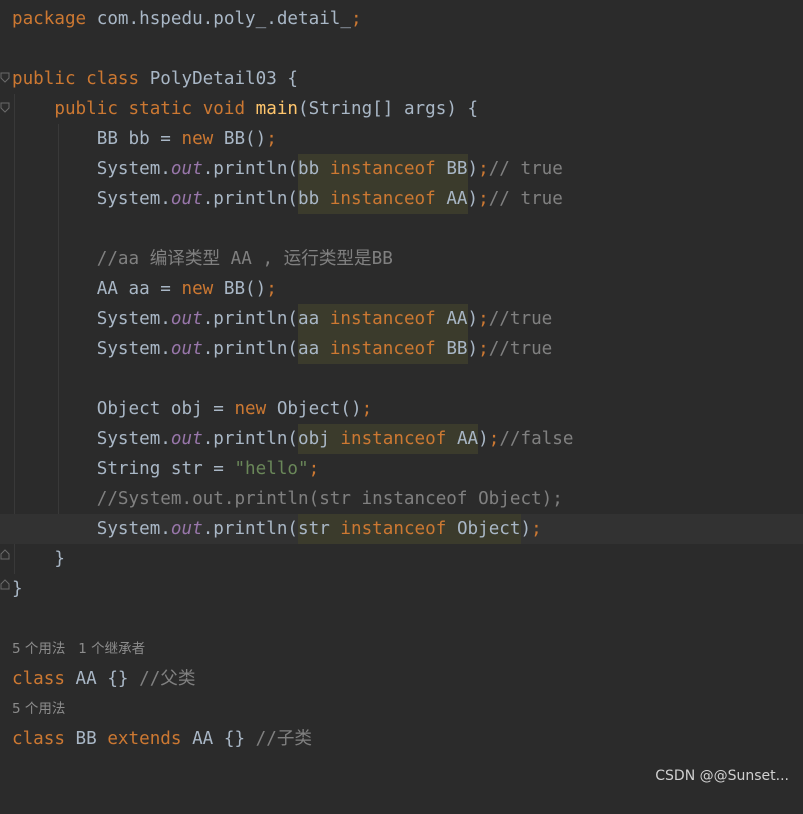 The width and height of the screenshot is (803, 814). Describe the element at coordinates (383, 319) in the screenshot. I see `instanceof-highlight: aa instanceof AA` at that location.